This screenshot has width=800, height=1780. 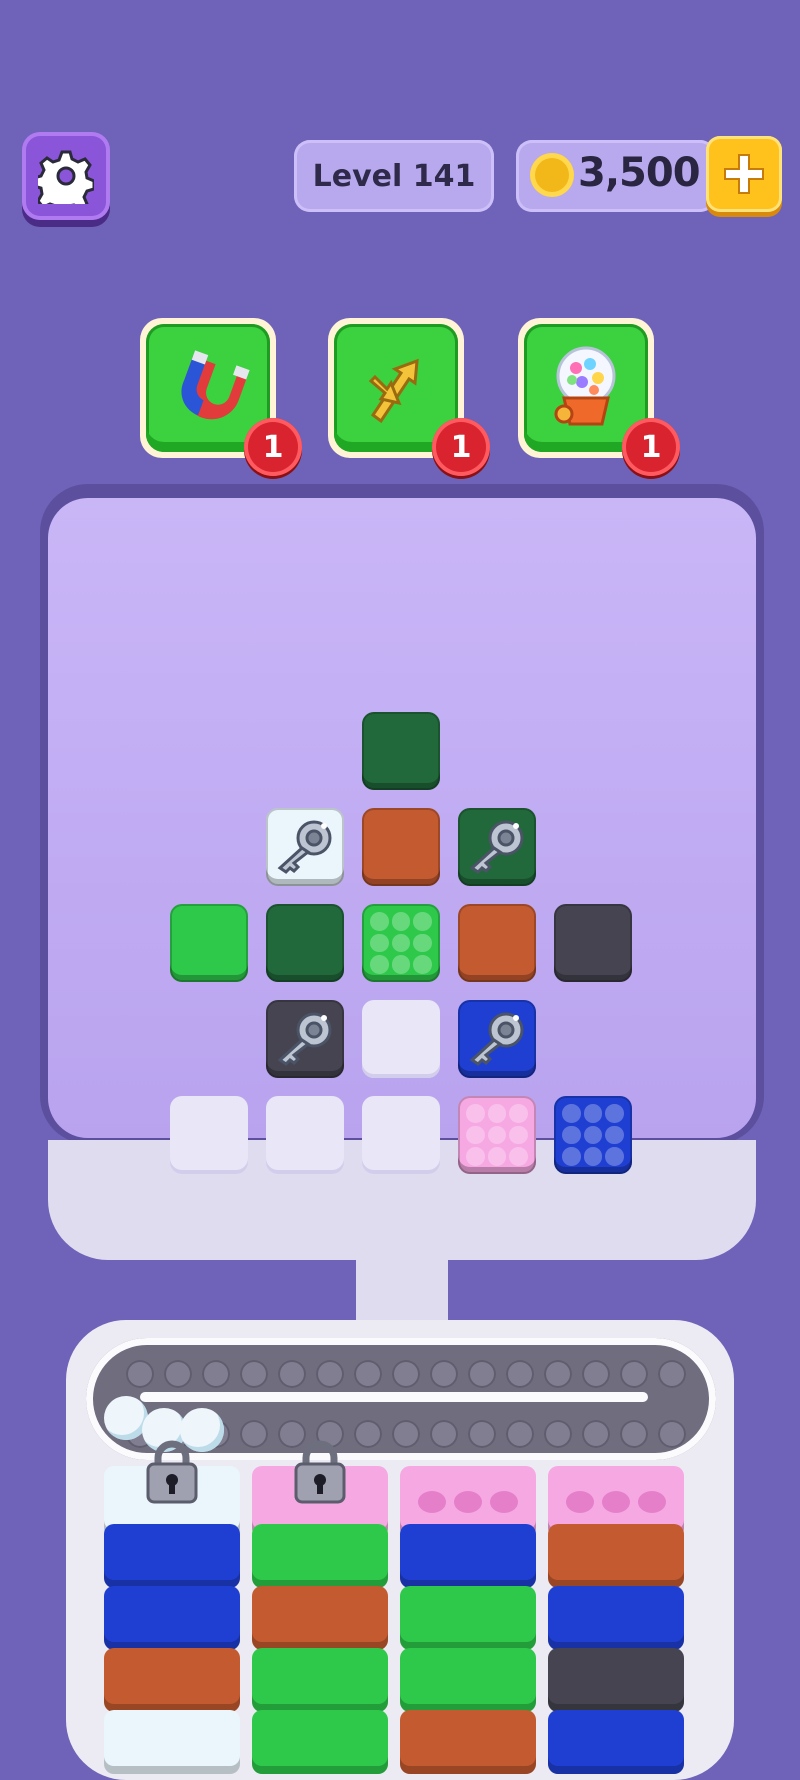 What do you see at coordinates (461, 447) in the screenshot?
I see `shuffle-count: 1` at bounding box center [461, 447].